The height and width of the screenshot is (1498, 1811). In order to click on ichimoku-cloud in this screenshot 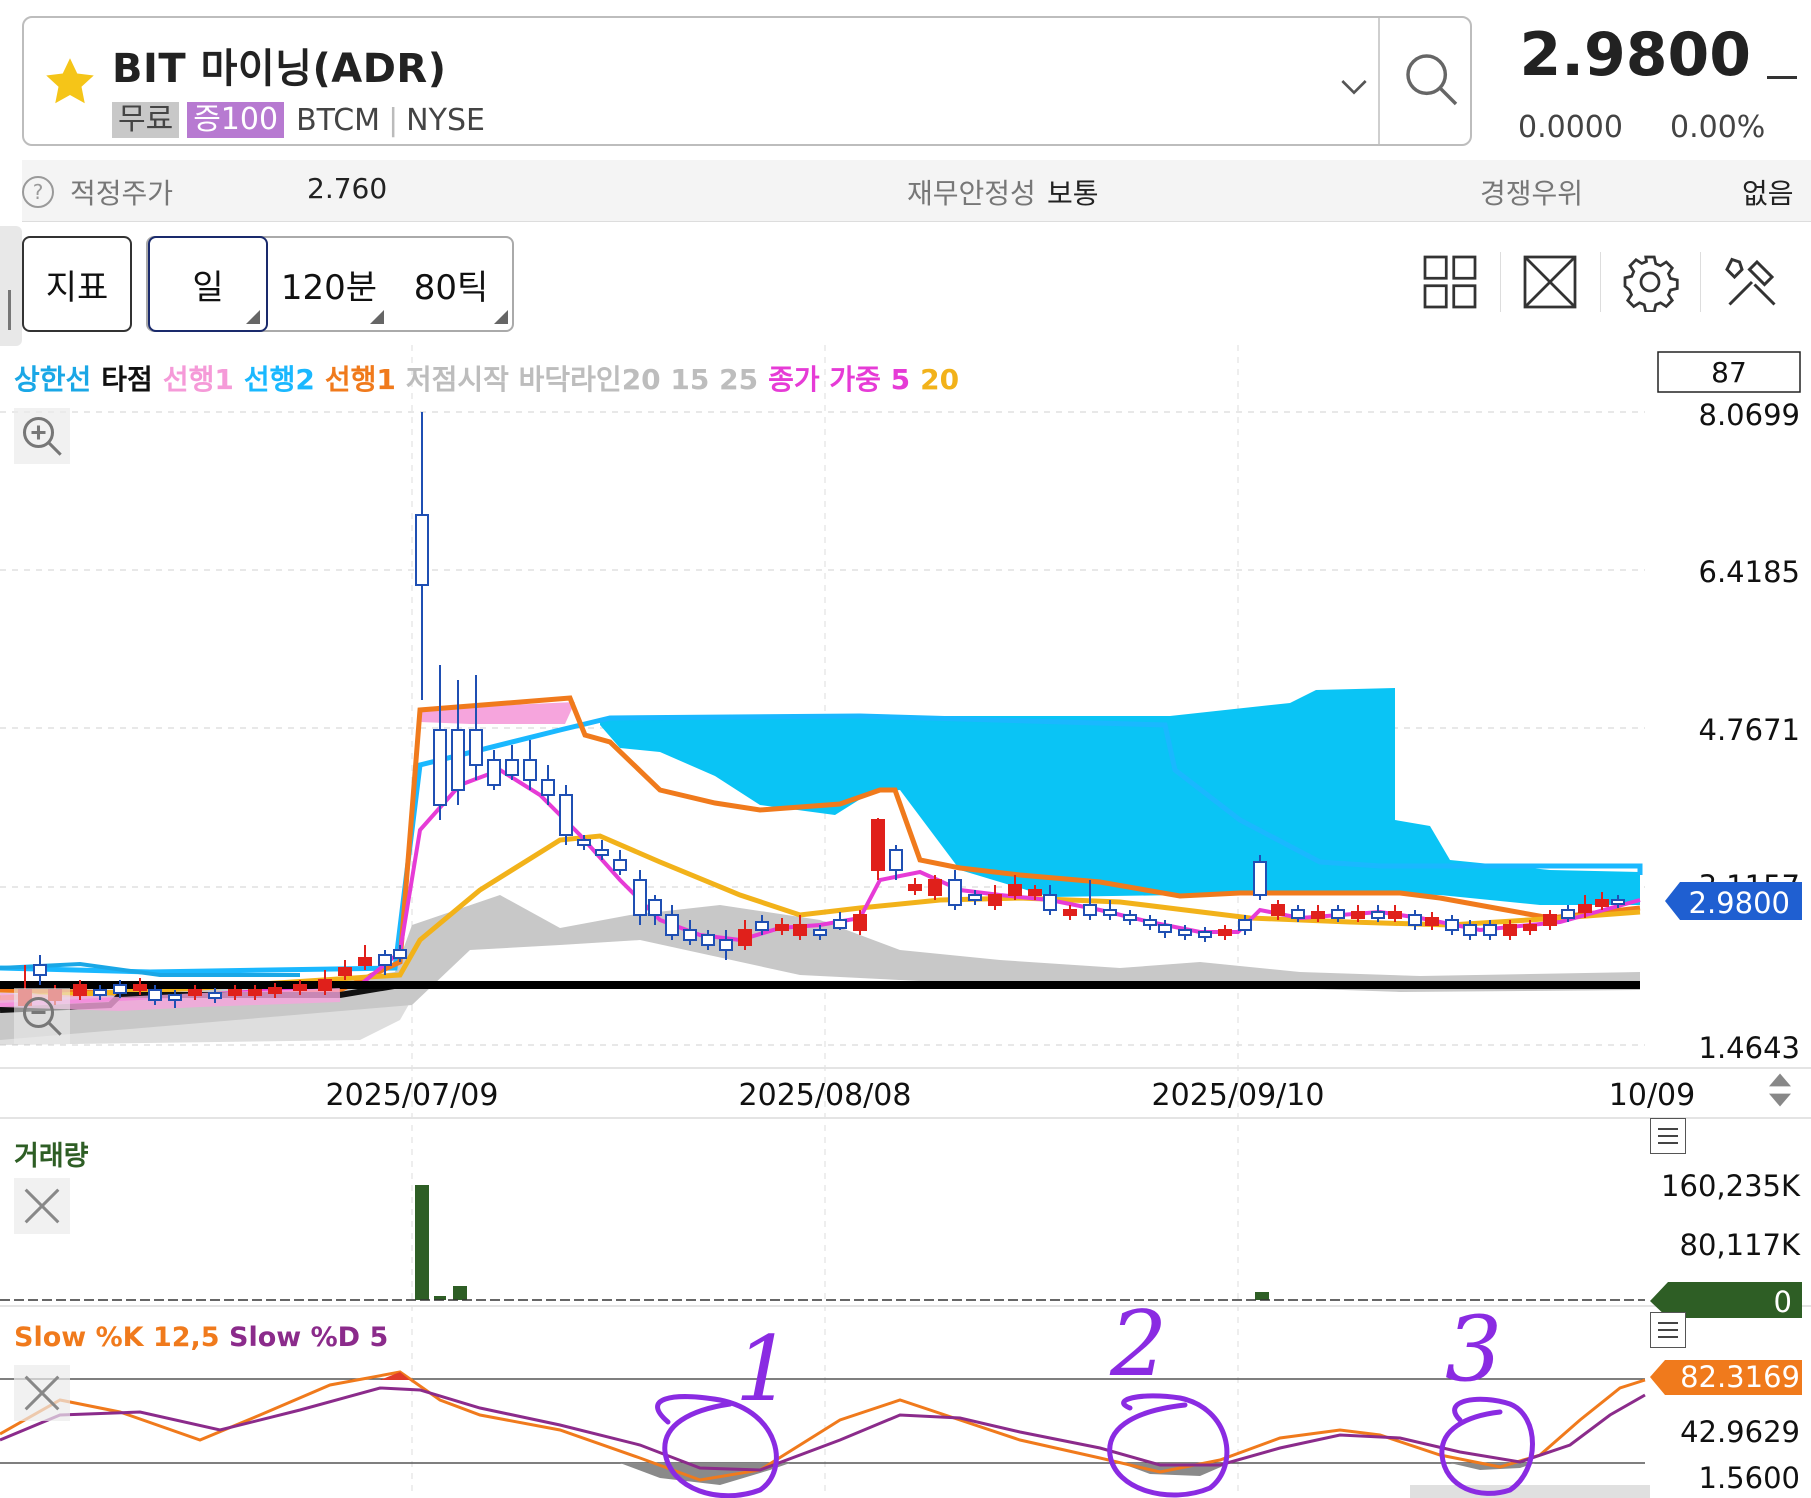, I will do `click(1120, 796)`.